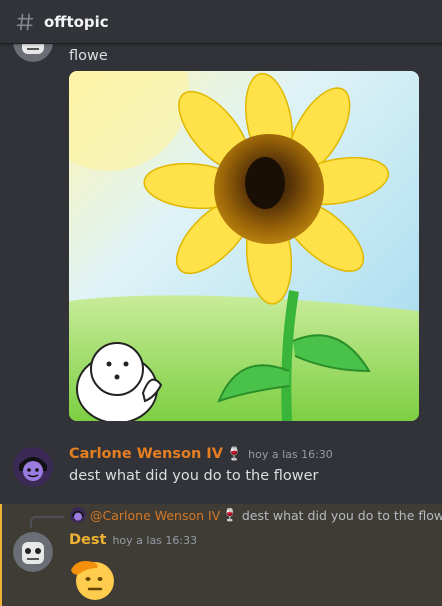 The height and width of the screenshot is (606, 442). Describe the element at coordinates (221, 22) in the screenshot. I see `channel-header: offtopic` at that location.